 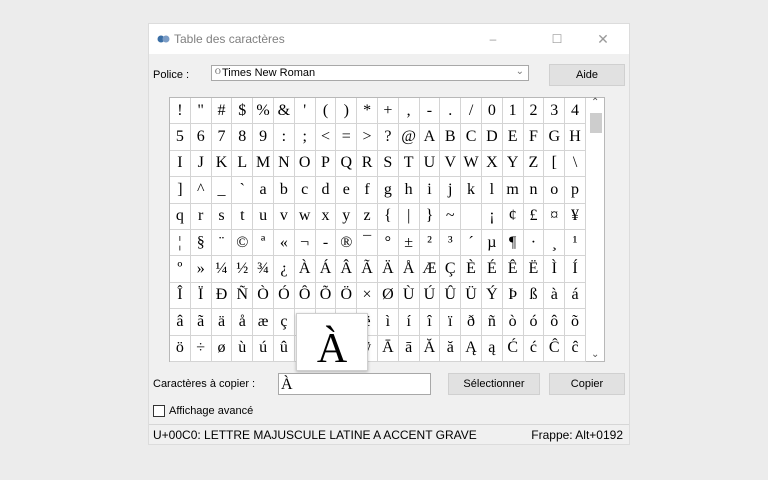 I want to click on maximize-button: ☐, so click(x=557, y=39).